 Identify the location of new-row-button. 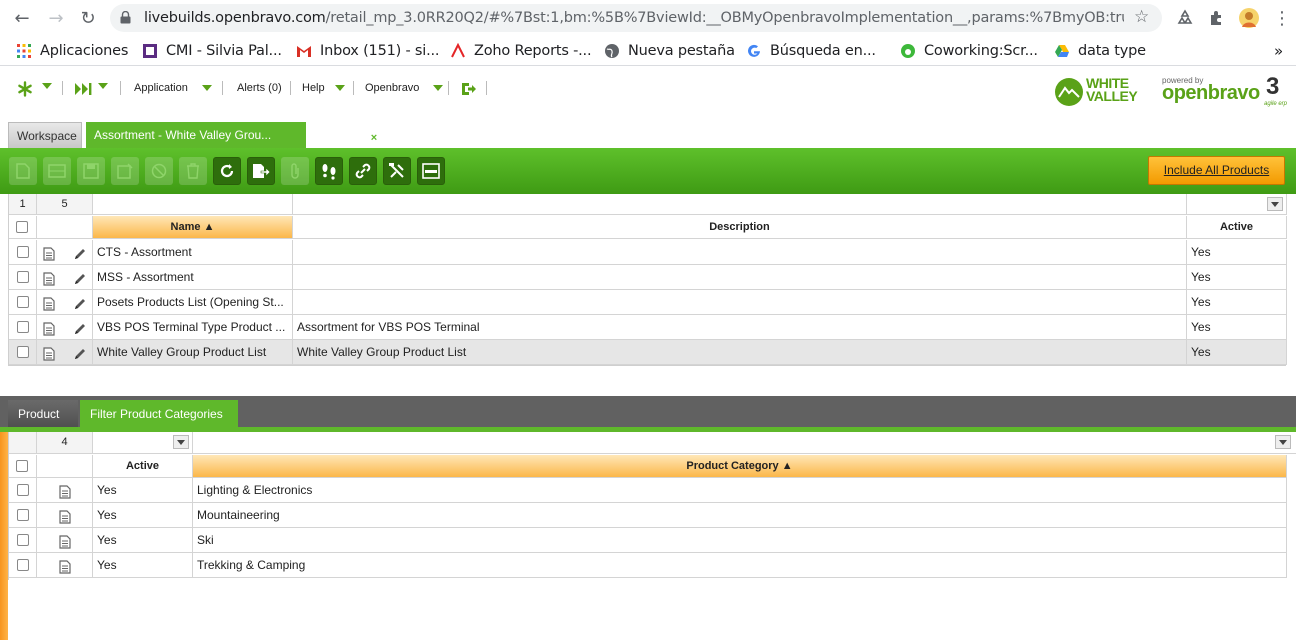
(57, 171).